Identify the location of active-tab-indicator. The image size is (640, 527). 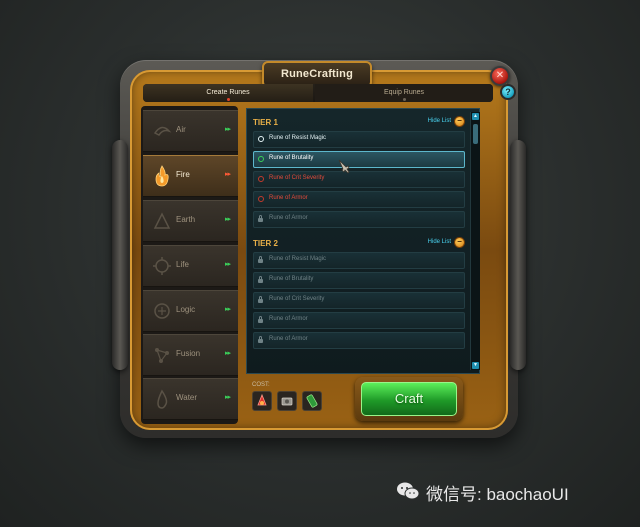
(228, 99).